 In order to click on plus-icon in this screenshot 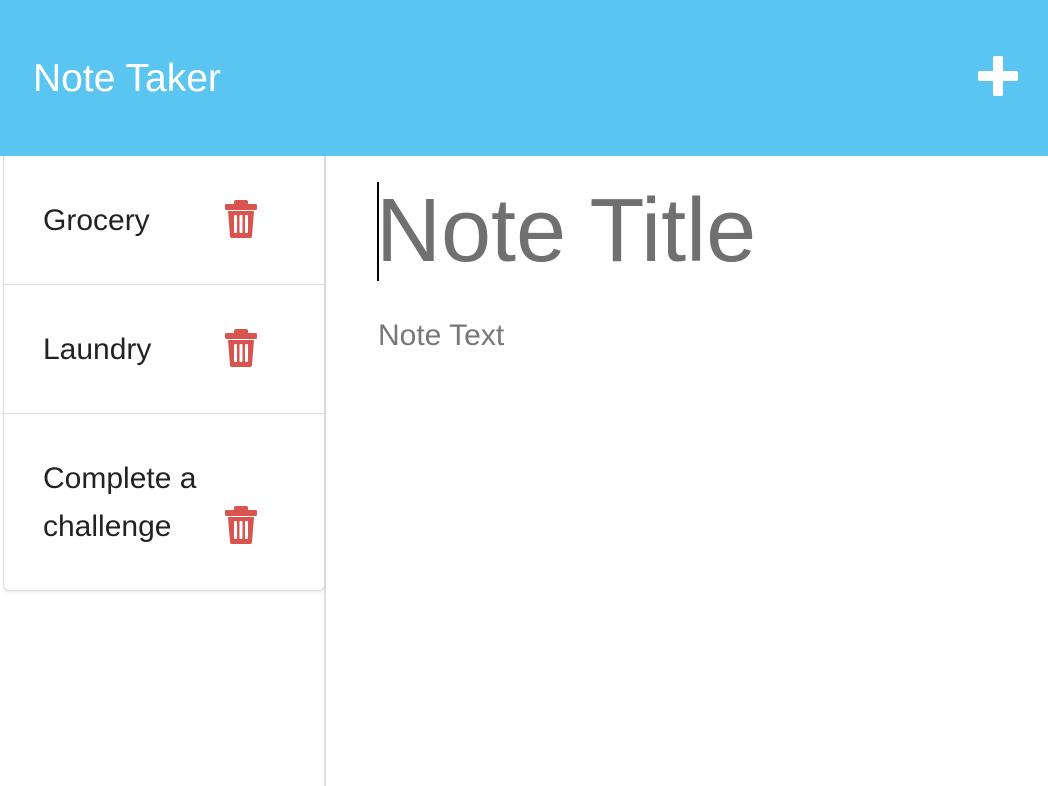, I will do `click(998, 76)`.